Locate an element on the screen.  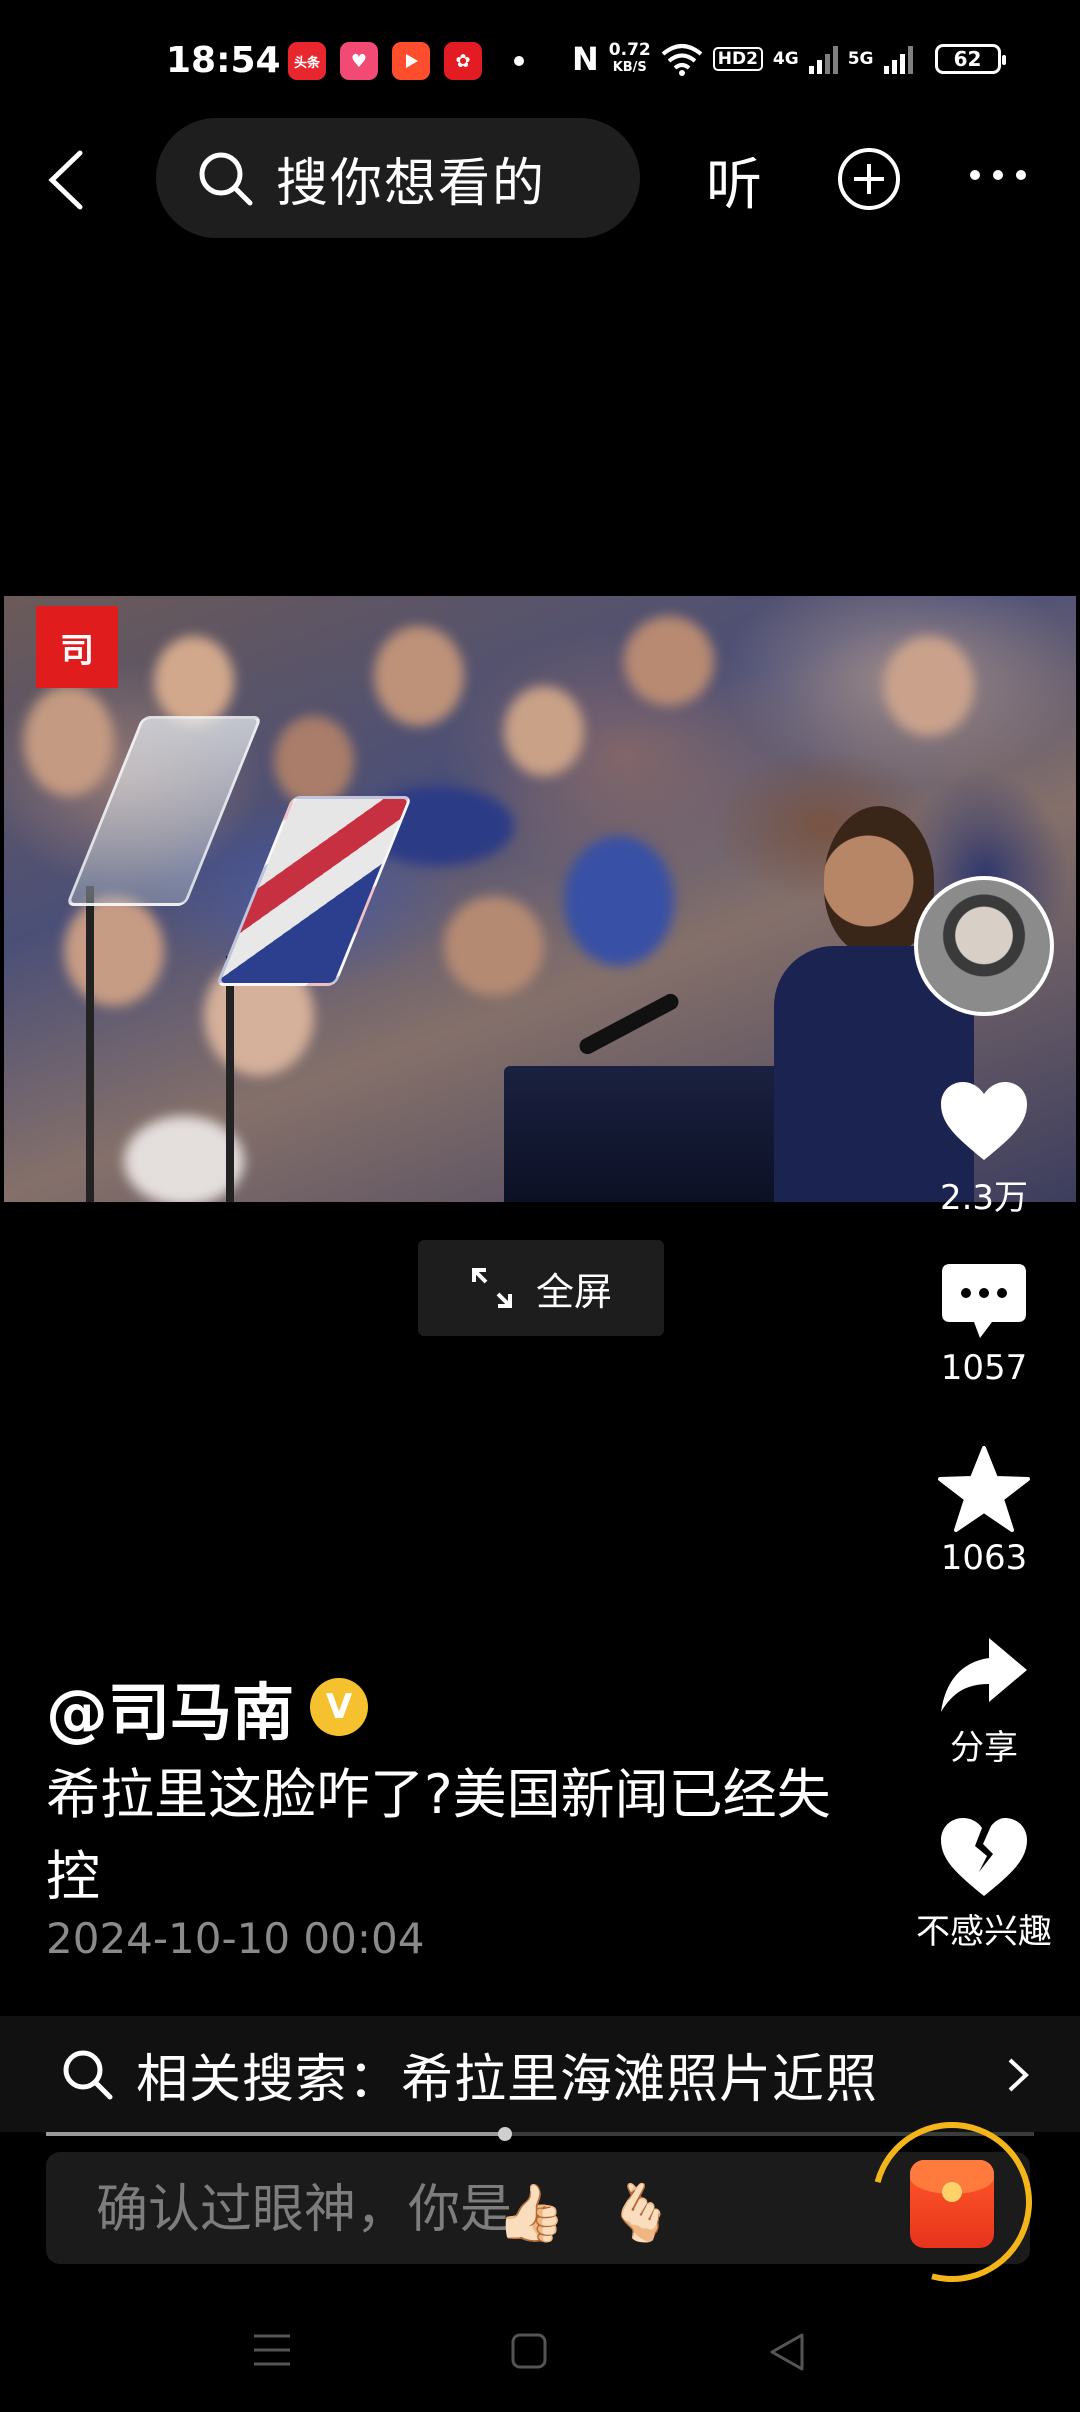
favorite-count: 1063 is located at coordinates (984, 1558).